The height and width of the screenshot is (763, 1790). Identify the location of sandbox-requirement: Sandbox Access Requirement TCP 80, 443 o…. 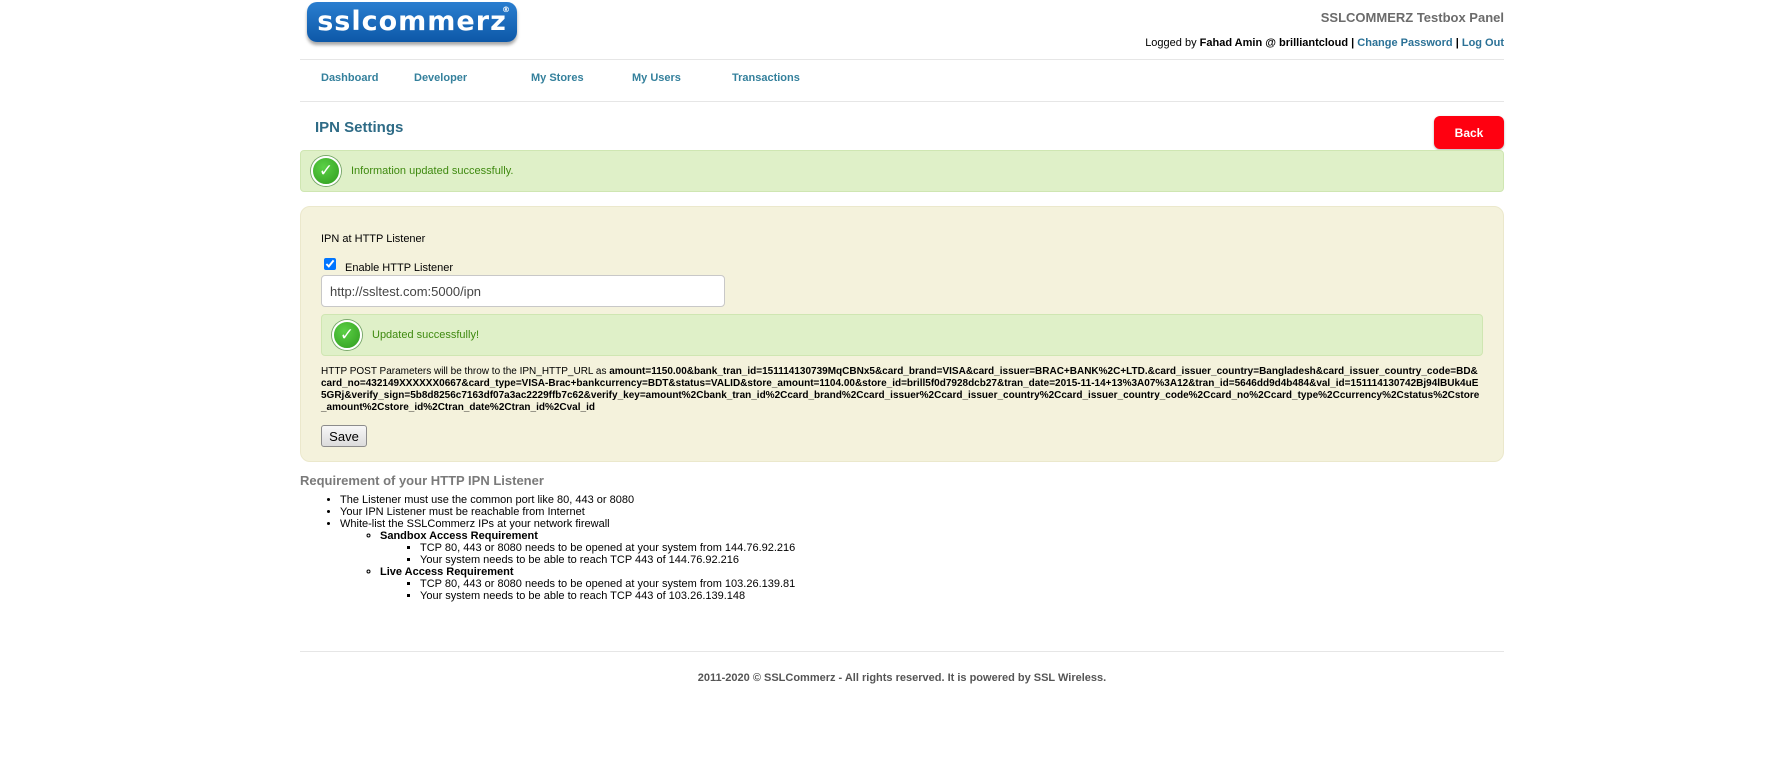
(587, 548).